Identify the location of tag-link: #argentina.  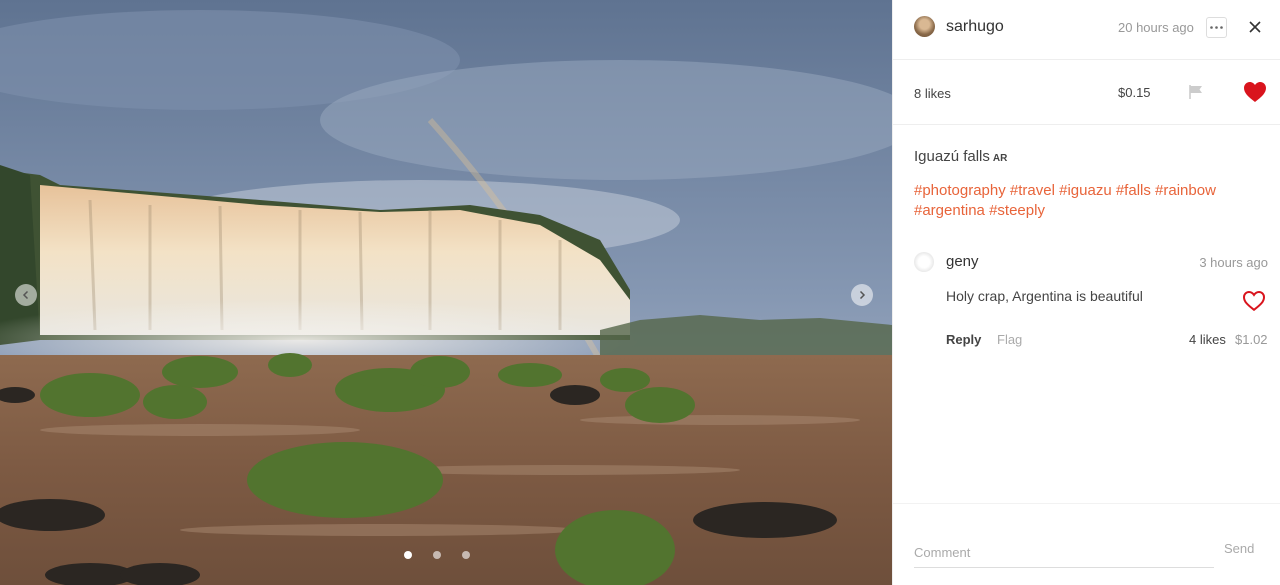
(949, 210).